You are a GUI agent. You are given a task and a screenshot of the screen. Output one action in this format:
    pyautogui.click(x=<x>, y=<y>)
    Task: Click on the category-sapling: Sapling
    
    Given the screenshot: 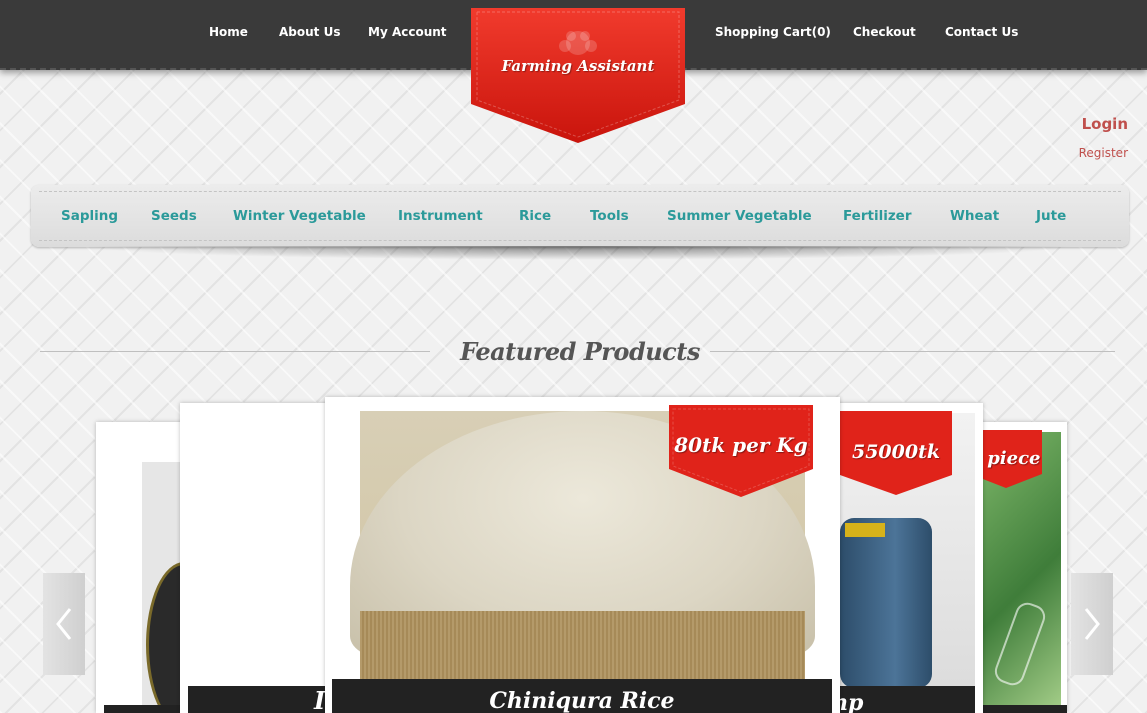 What is the action you would take?
    pyautogui.click(x=89, y=216)
    